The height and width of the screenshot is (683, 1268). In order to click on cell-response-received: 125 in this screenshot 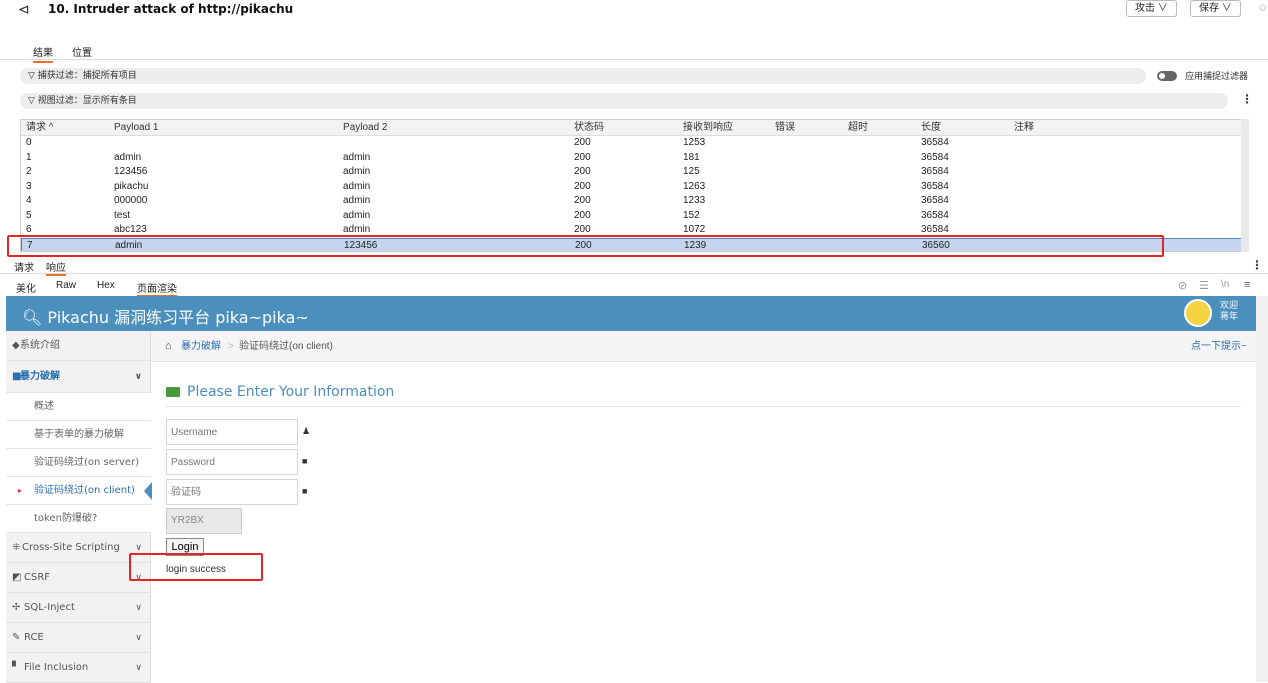, I will do `click(691, 171)`.